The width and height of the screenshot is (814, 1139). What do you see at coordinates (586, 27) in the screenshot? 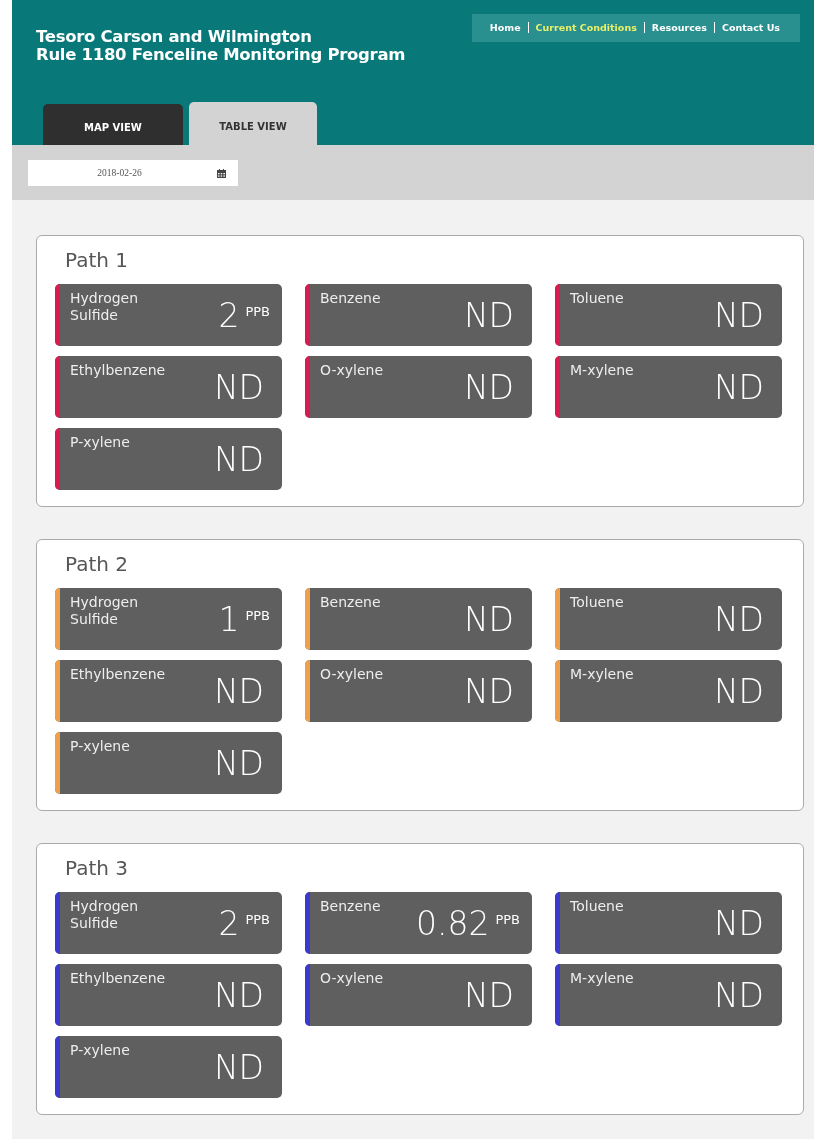
I see `nav-link: Current Conditions` at bounding box center [586, 27].